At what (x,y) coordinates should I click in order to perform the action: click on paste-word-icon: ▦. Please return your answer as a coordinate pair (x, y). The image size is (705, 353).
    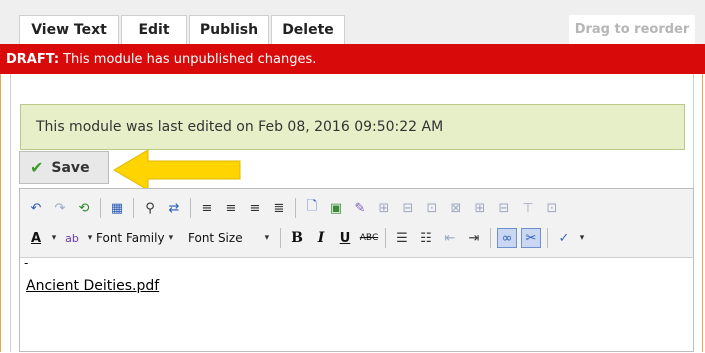
    Looking at the image, I should click on (117, 208).